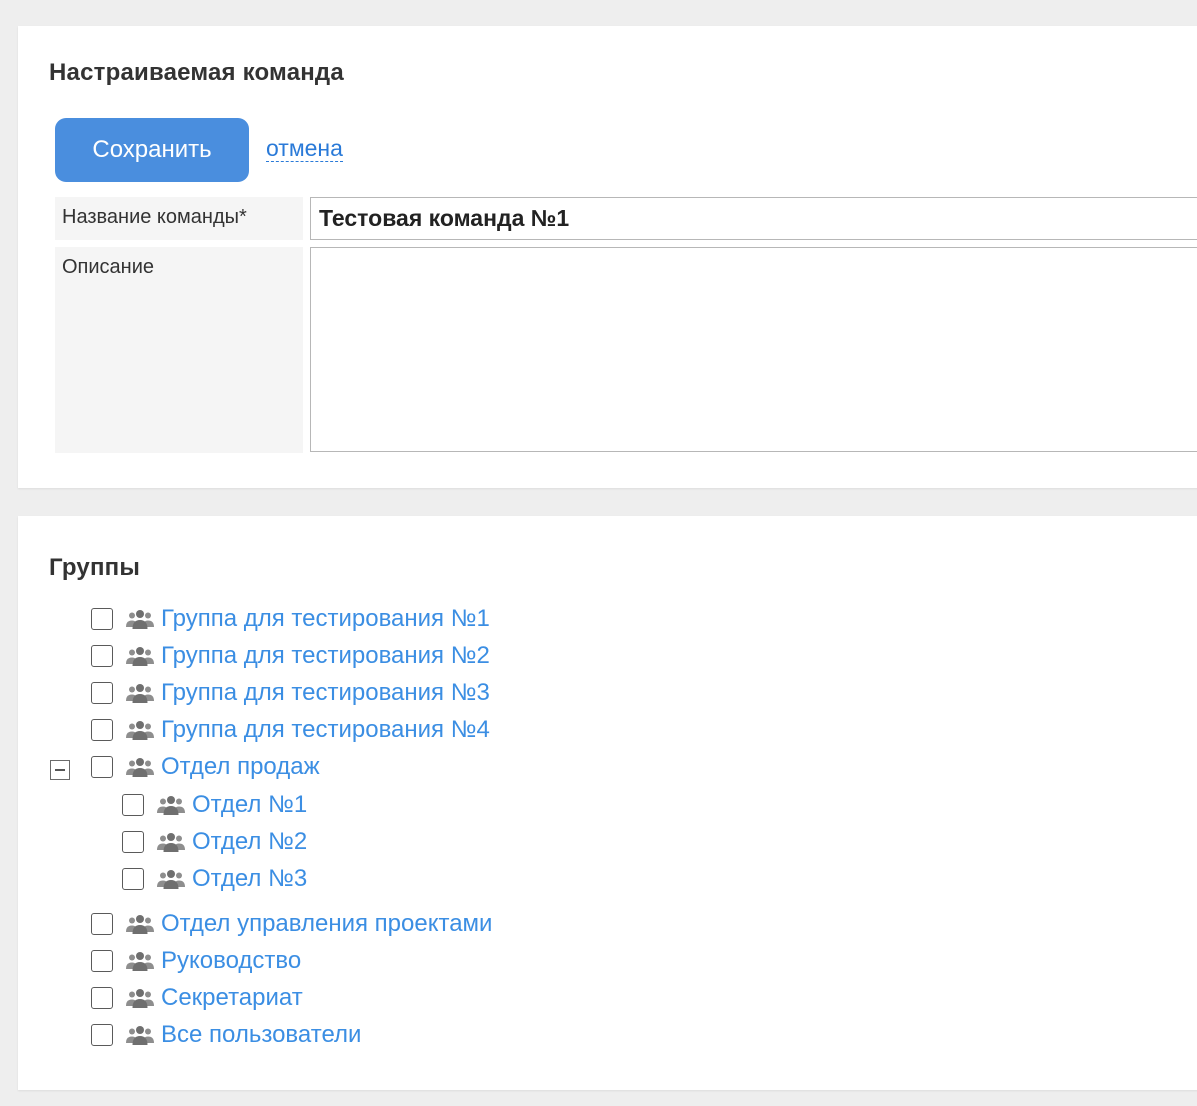 The height and width of the screenshot is (1106, 1197). I want to click on subgroup-row: Отдел №1, so click(214, 805).